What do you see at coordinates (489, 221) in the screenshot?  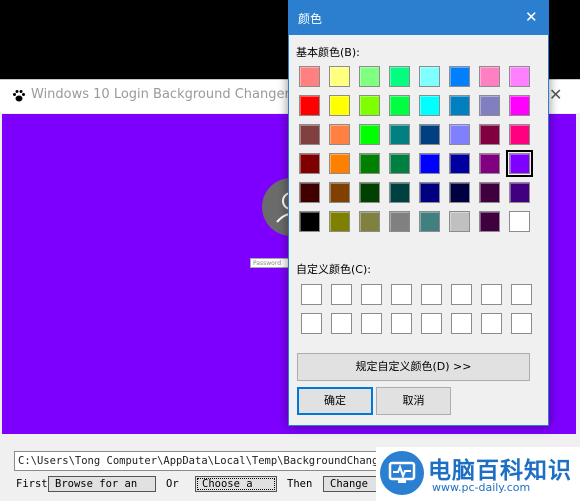 I see `color-swatch-row6-col7` at bounding box center [489, 221].